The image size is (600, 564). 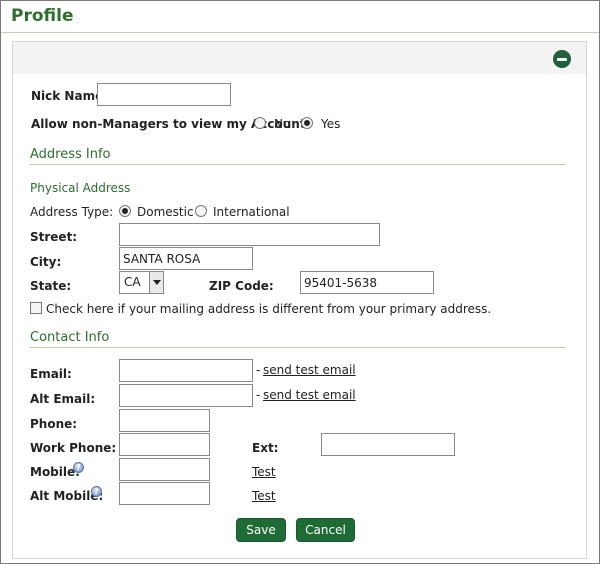 I want to click on email-label: Email:, so click(x=51, y=374).